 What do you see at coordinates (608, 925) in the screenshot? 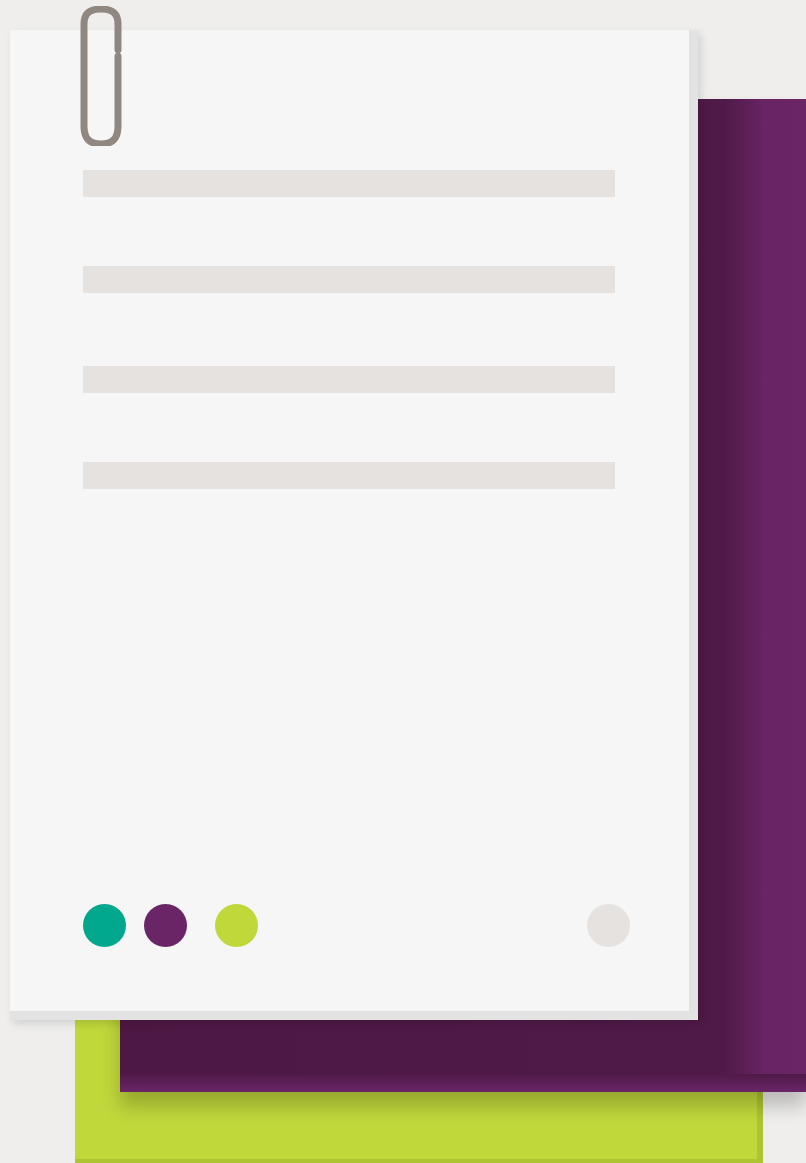
I see `more-options-dot` at bounding box center [608, 925].